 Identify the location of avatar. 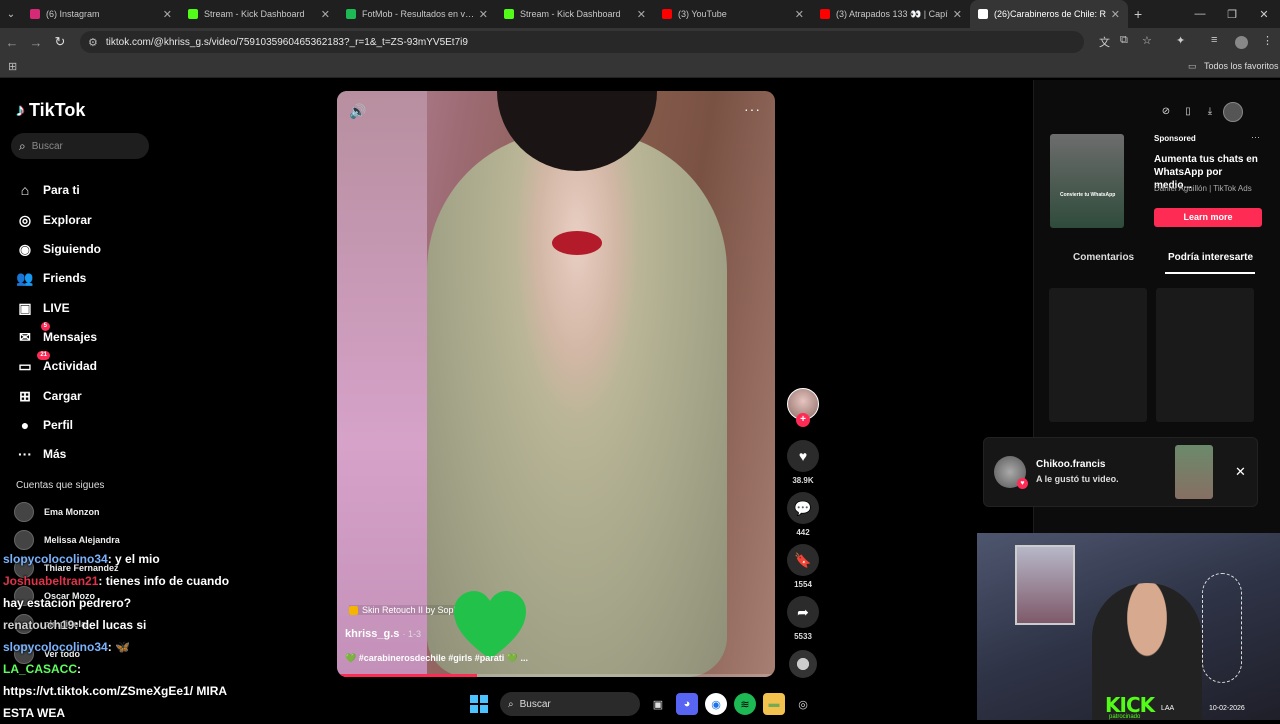
(24, 540).